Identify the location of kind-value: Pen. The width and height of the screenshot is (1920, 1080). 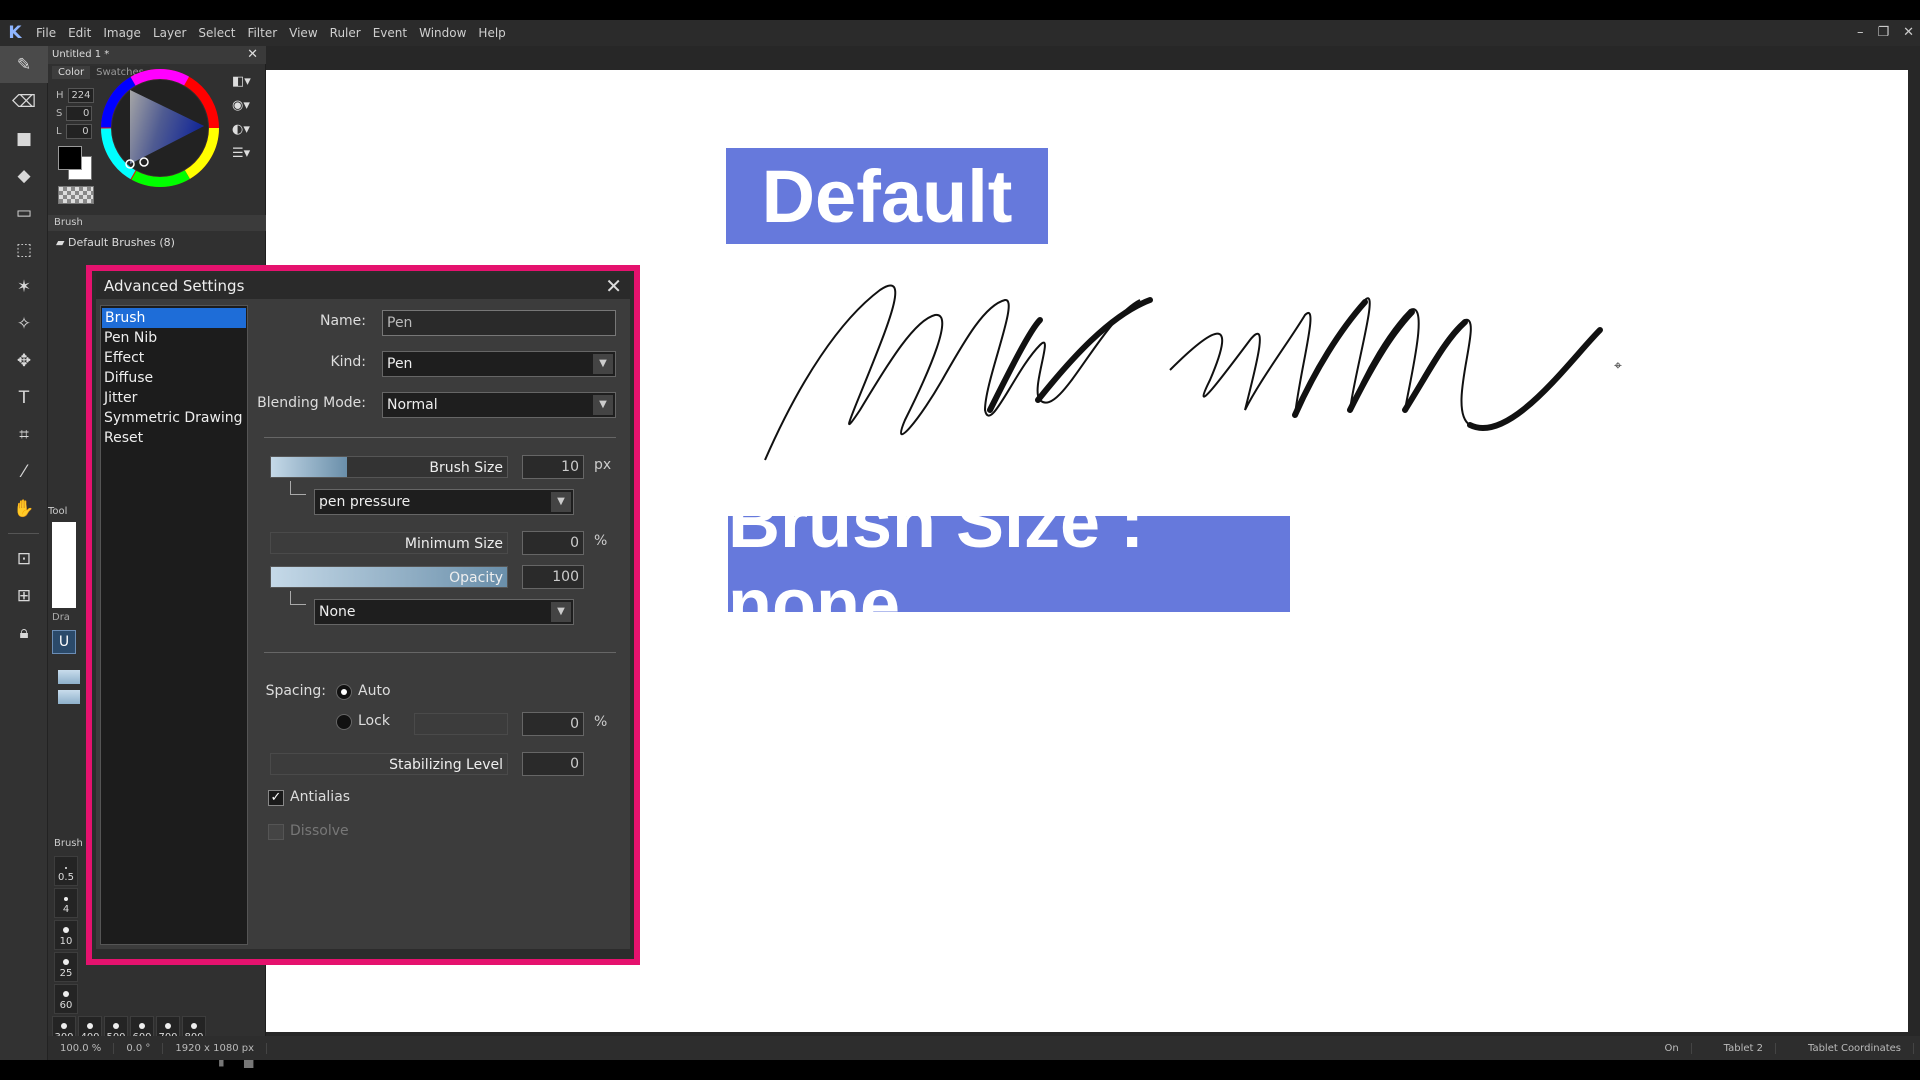
(400, 364).